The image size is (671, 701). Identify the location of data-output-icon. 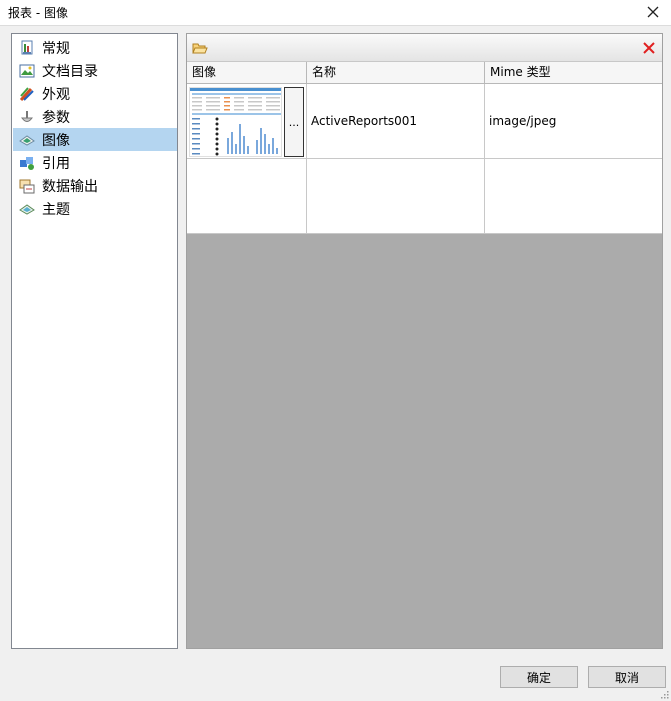
(27, 186).